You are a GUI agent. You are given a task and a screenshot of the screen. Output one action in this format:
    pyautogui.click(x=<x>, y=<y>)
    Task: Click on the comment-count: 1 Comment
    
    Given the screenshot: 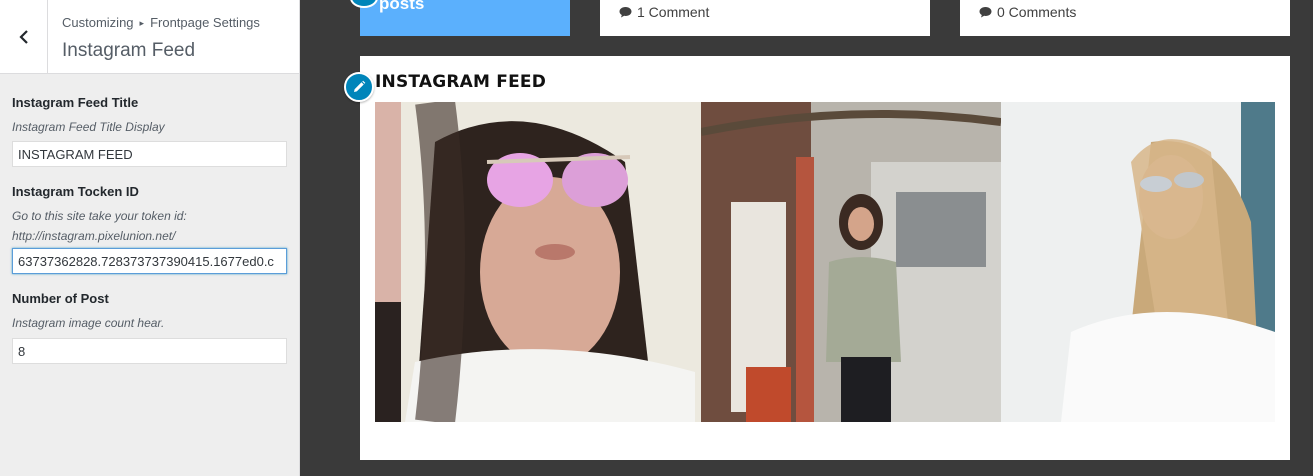 What is the action you would take?
    pyautogui.click(x=664, y=12)
    